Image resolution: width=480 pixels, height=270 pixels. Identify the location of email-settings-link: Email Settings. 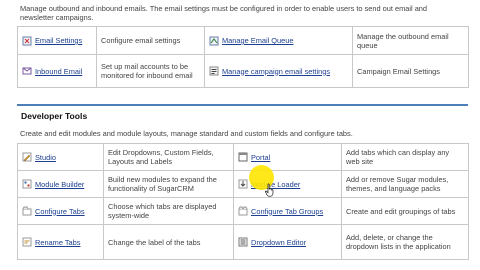
(58, 40).